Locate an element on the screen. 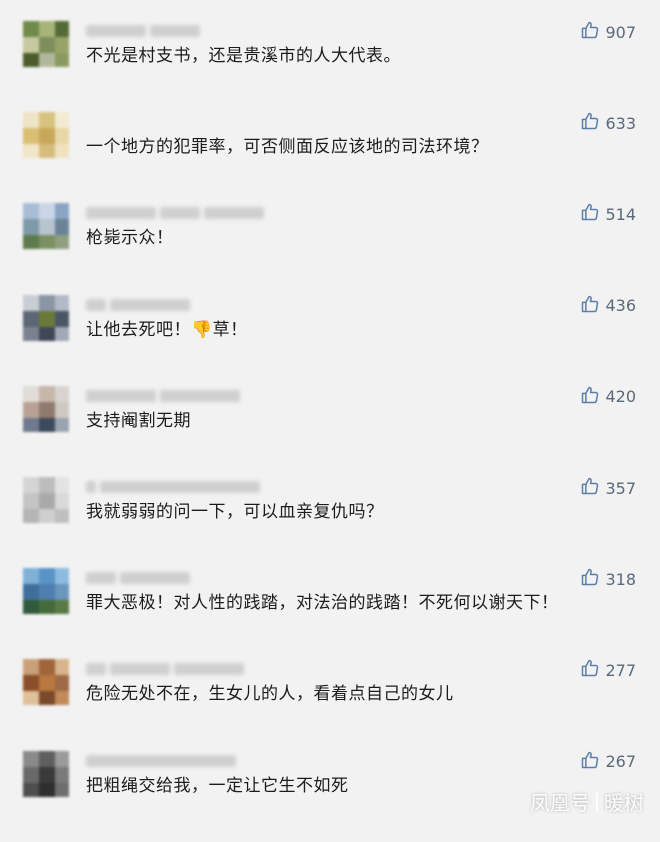  like-button: 633 is located at coordinates (608, 123).